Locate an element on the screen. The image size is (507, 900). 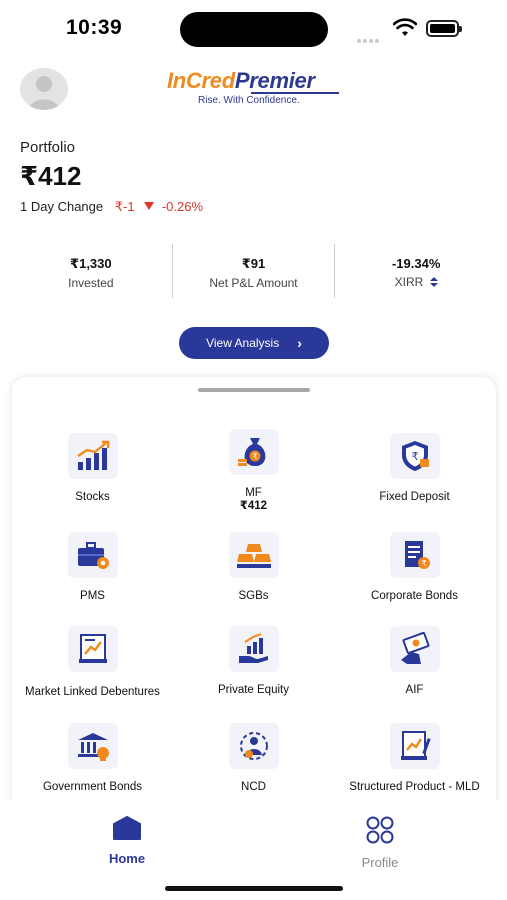
signal-icon is located at coordinates (371, 36).